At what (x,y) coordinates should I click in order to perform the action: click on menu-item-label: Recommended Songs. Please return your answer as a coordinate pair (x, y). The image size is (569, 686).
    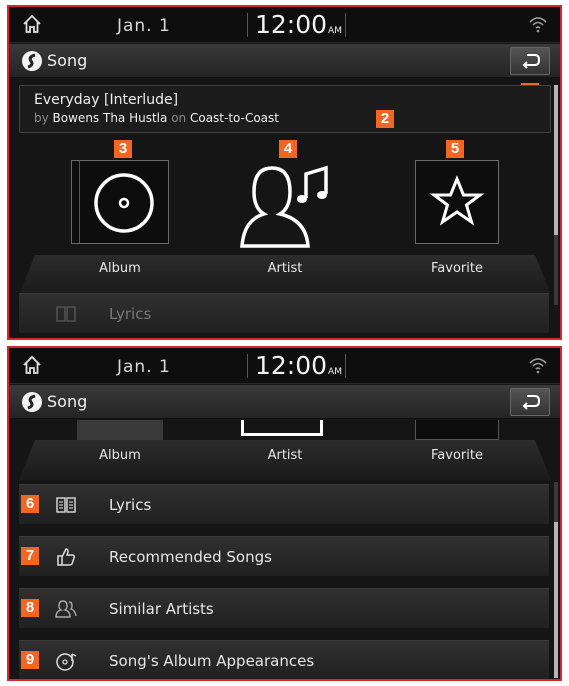
    Looking at the image, I should click on (190, 557).